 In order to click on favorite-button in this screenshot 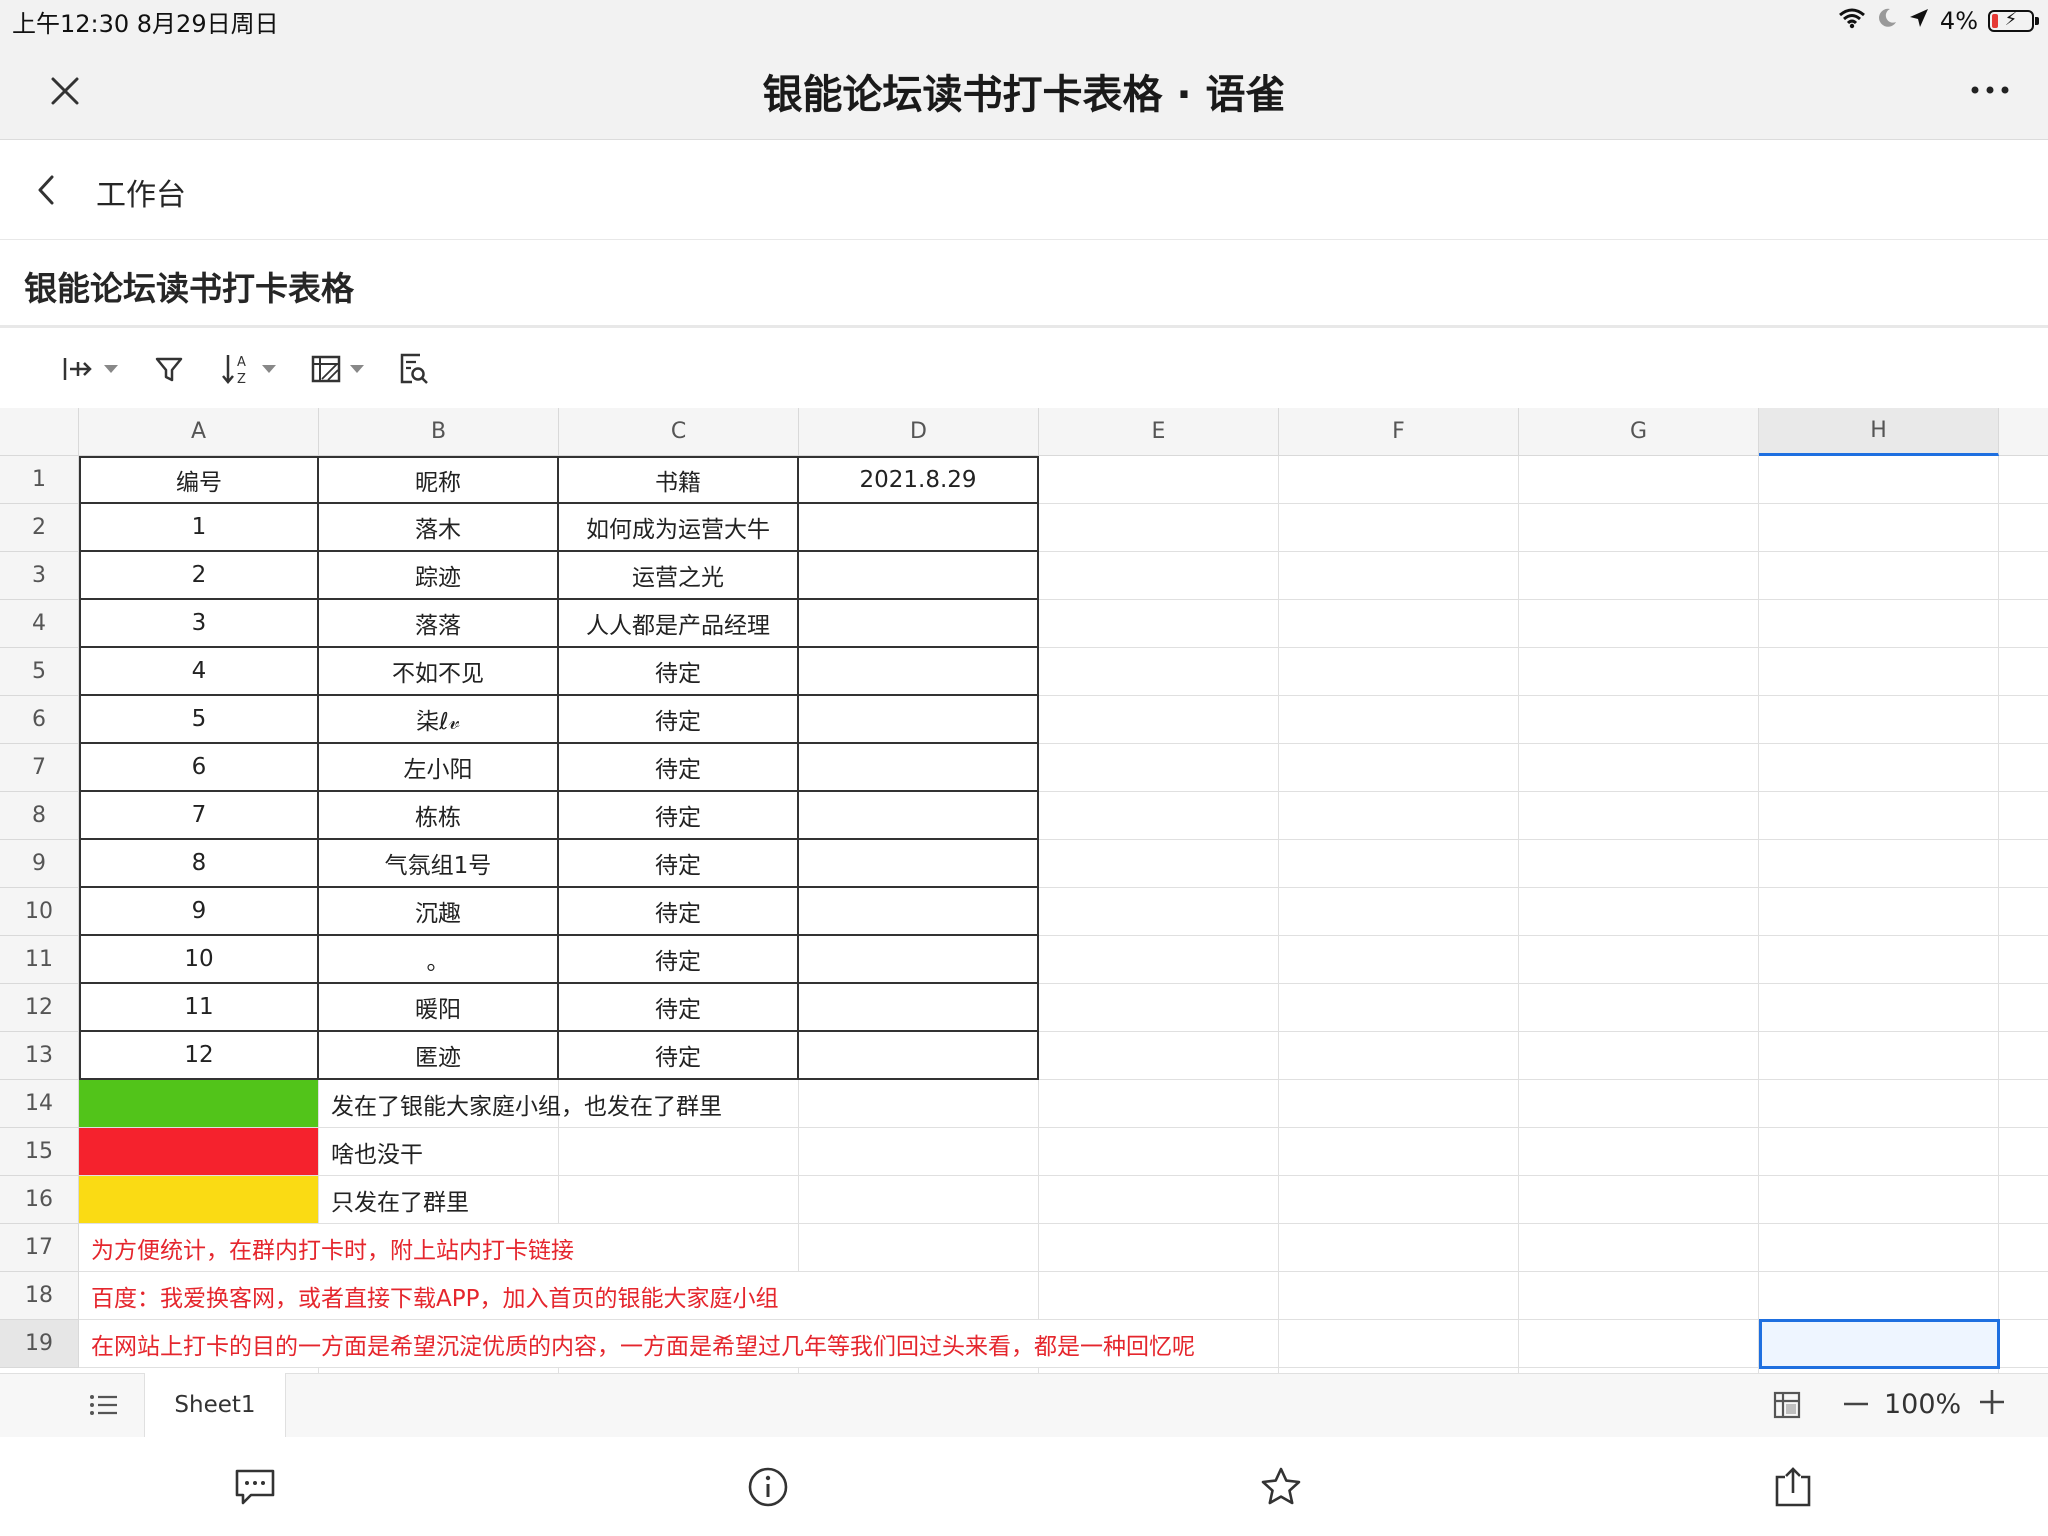, I will do `click(1281, 1487)`.